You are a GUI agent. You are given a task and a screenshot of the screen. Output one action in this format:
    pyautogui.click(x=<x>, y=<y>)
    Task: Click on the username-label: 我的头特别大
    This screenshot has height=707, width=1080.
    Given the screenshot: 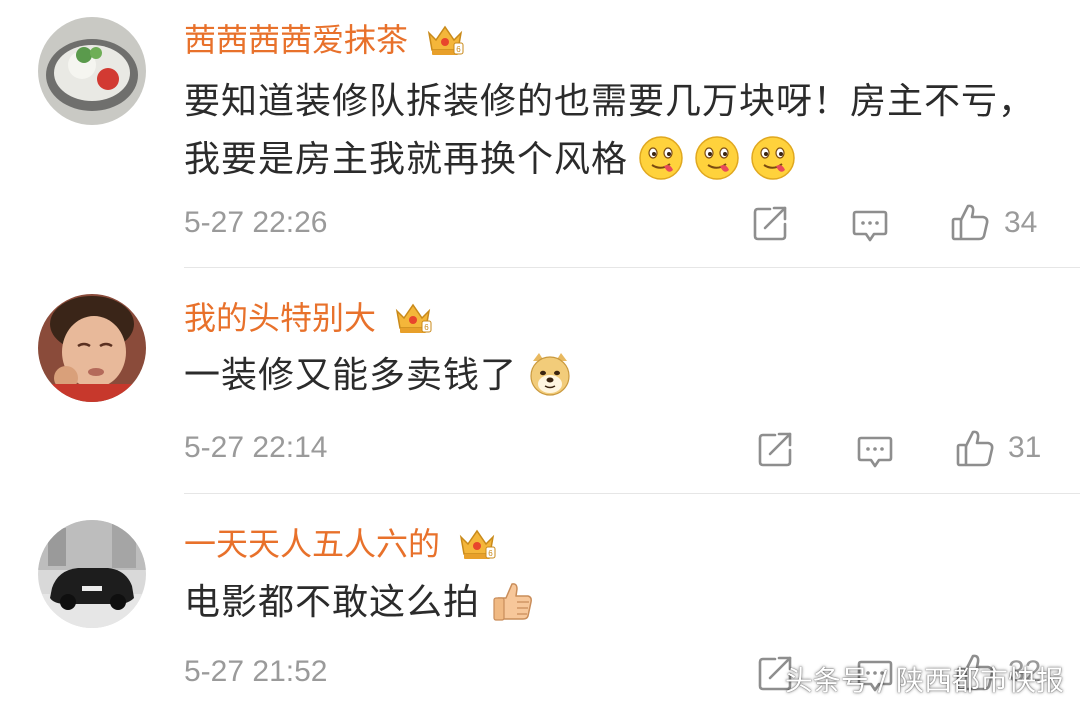 What is the action you would take?
    pyautogui.click(x=280, y=318)
    